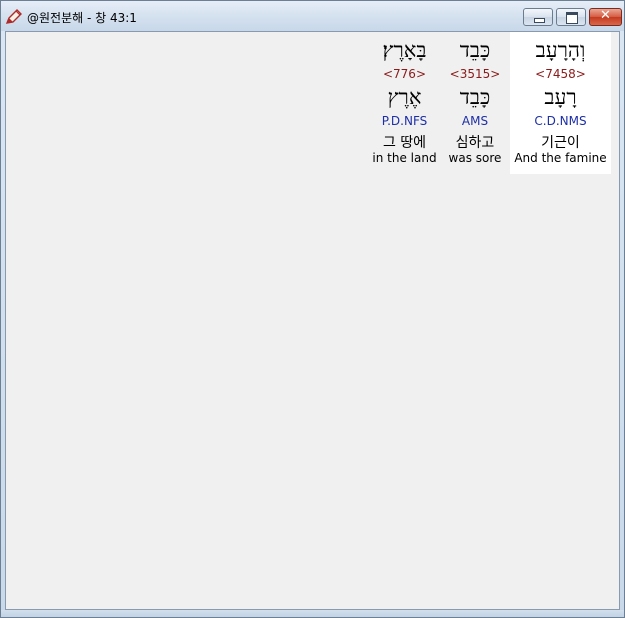 The height and width of the screenshot is (618, 625). I want to click on close-button: ✕, so click(605, 17).